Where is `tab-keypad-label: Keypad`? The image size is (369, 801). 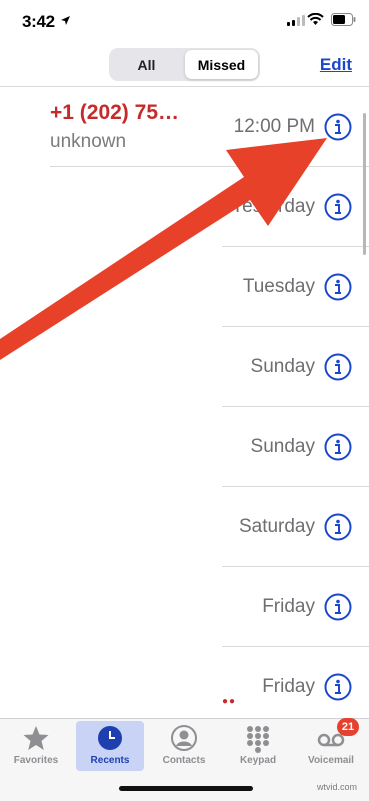 tab-keypad-label: Keypad is located at coordinates (258, 760).